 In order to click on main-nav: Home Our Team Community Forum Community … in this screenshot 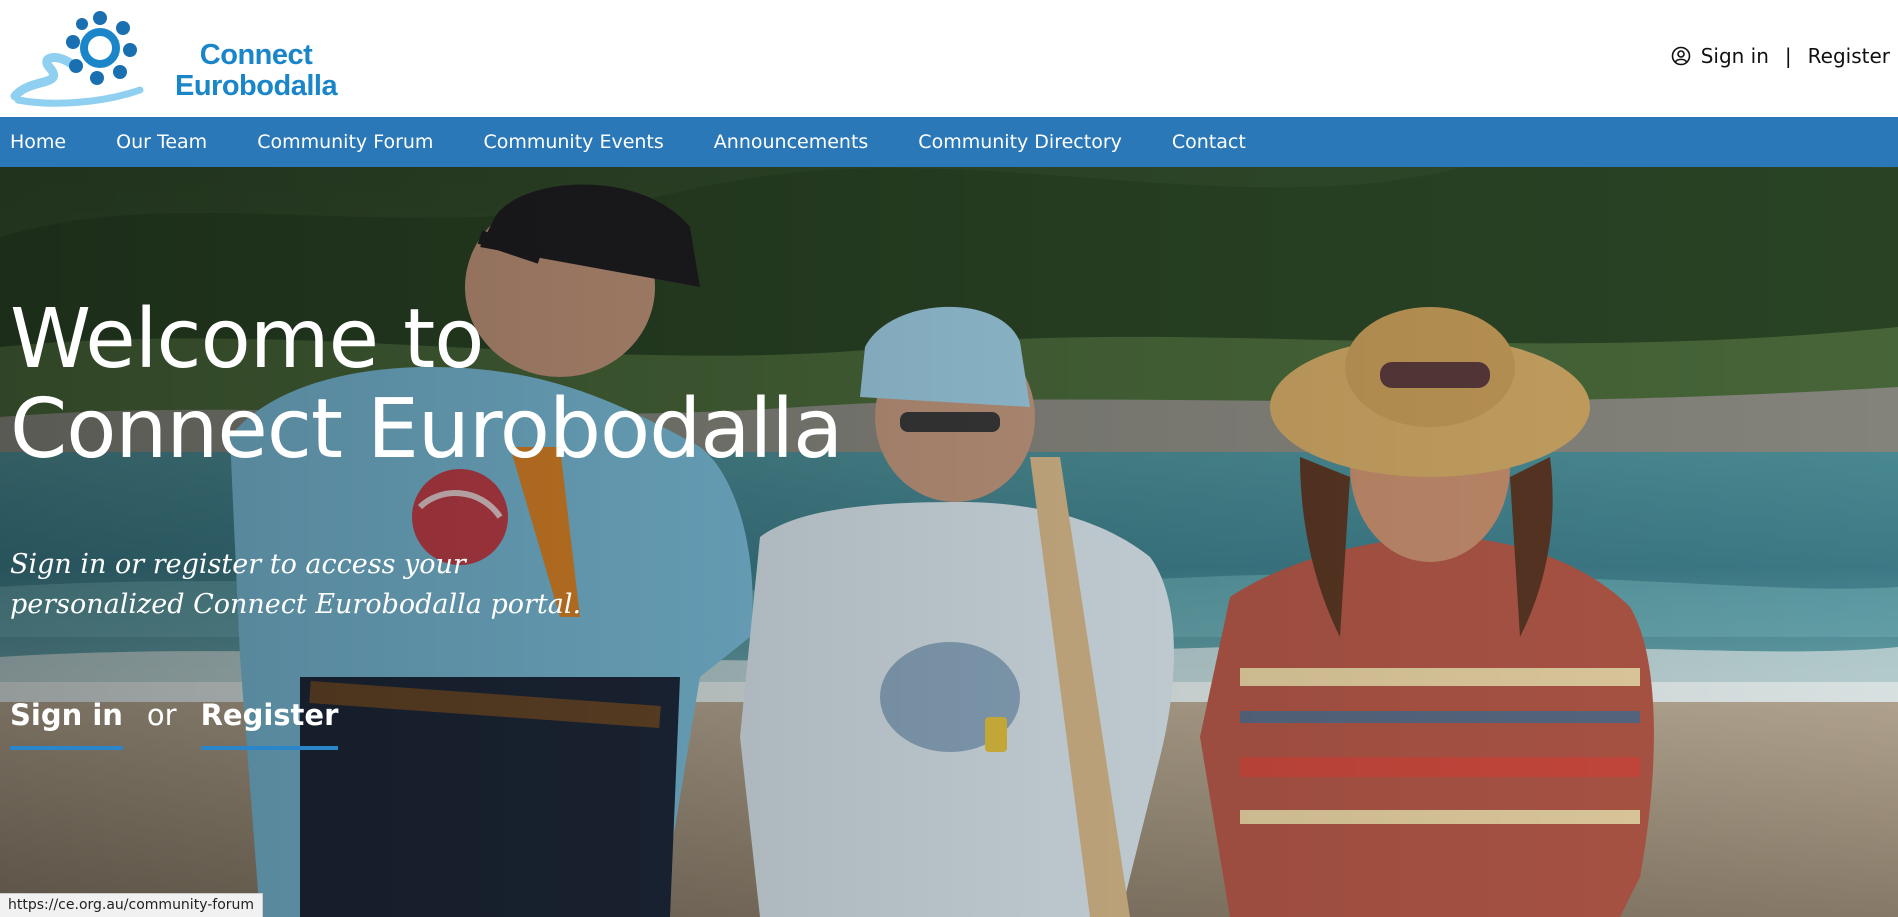, I will do `click(949, 142)`.